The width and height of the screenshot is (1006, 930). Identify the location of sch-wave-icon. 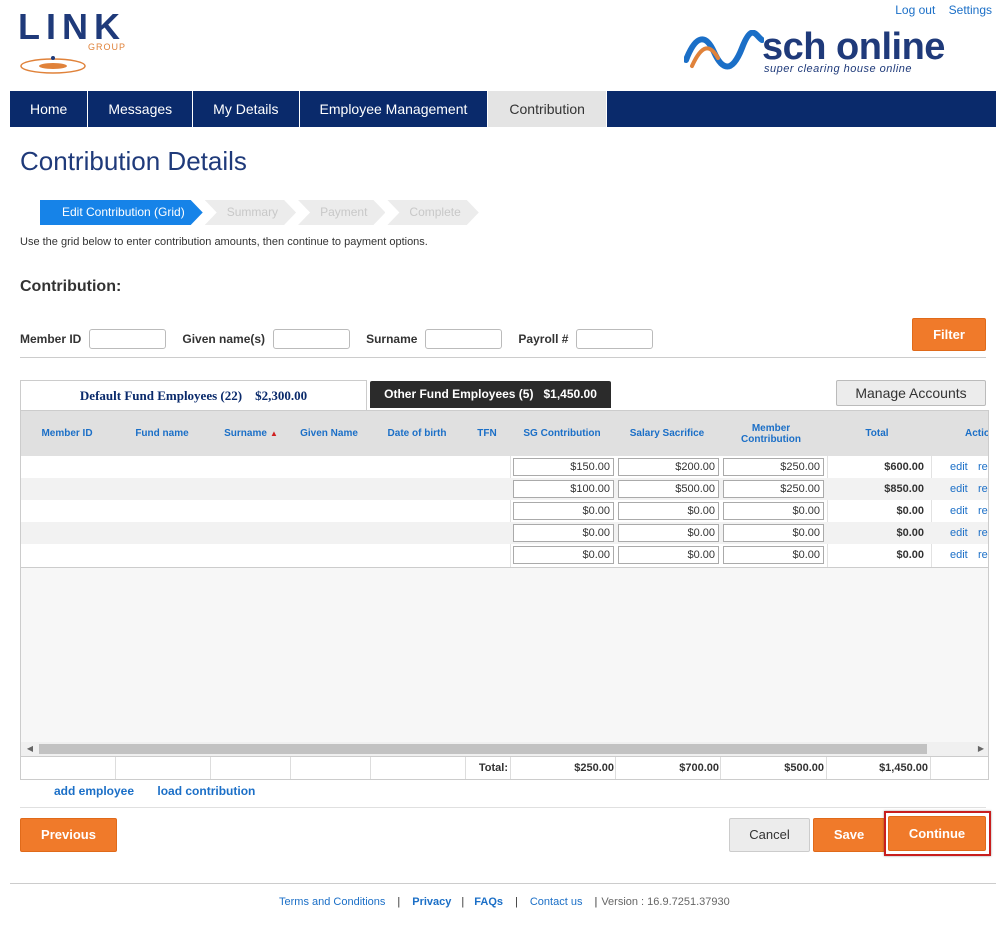
(724, 50).